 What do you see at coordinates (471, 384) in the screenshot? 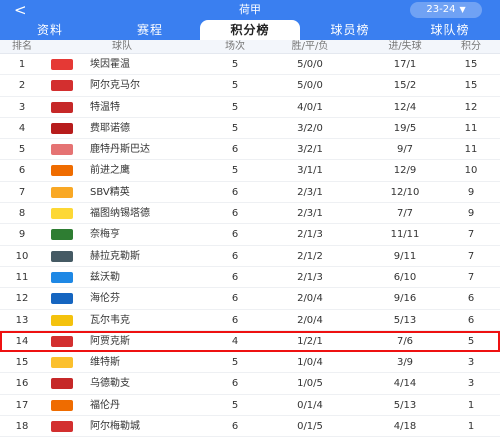
I see `points-cell: 3` at bounding box center [471, 384].